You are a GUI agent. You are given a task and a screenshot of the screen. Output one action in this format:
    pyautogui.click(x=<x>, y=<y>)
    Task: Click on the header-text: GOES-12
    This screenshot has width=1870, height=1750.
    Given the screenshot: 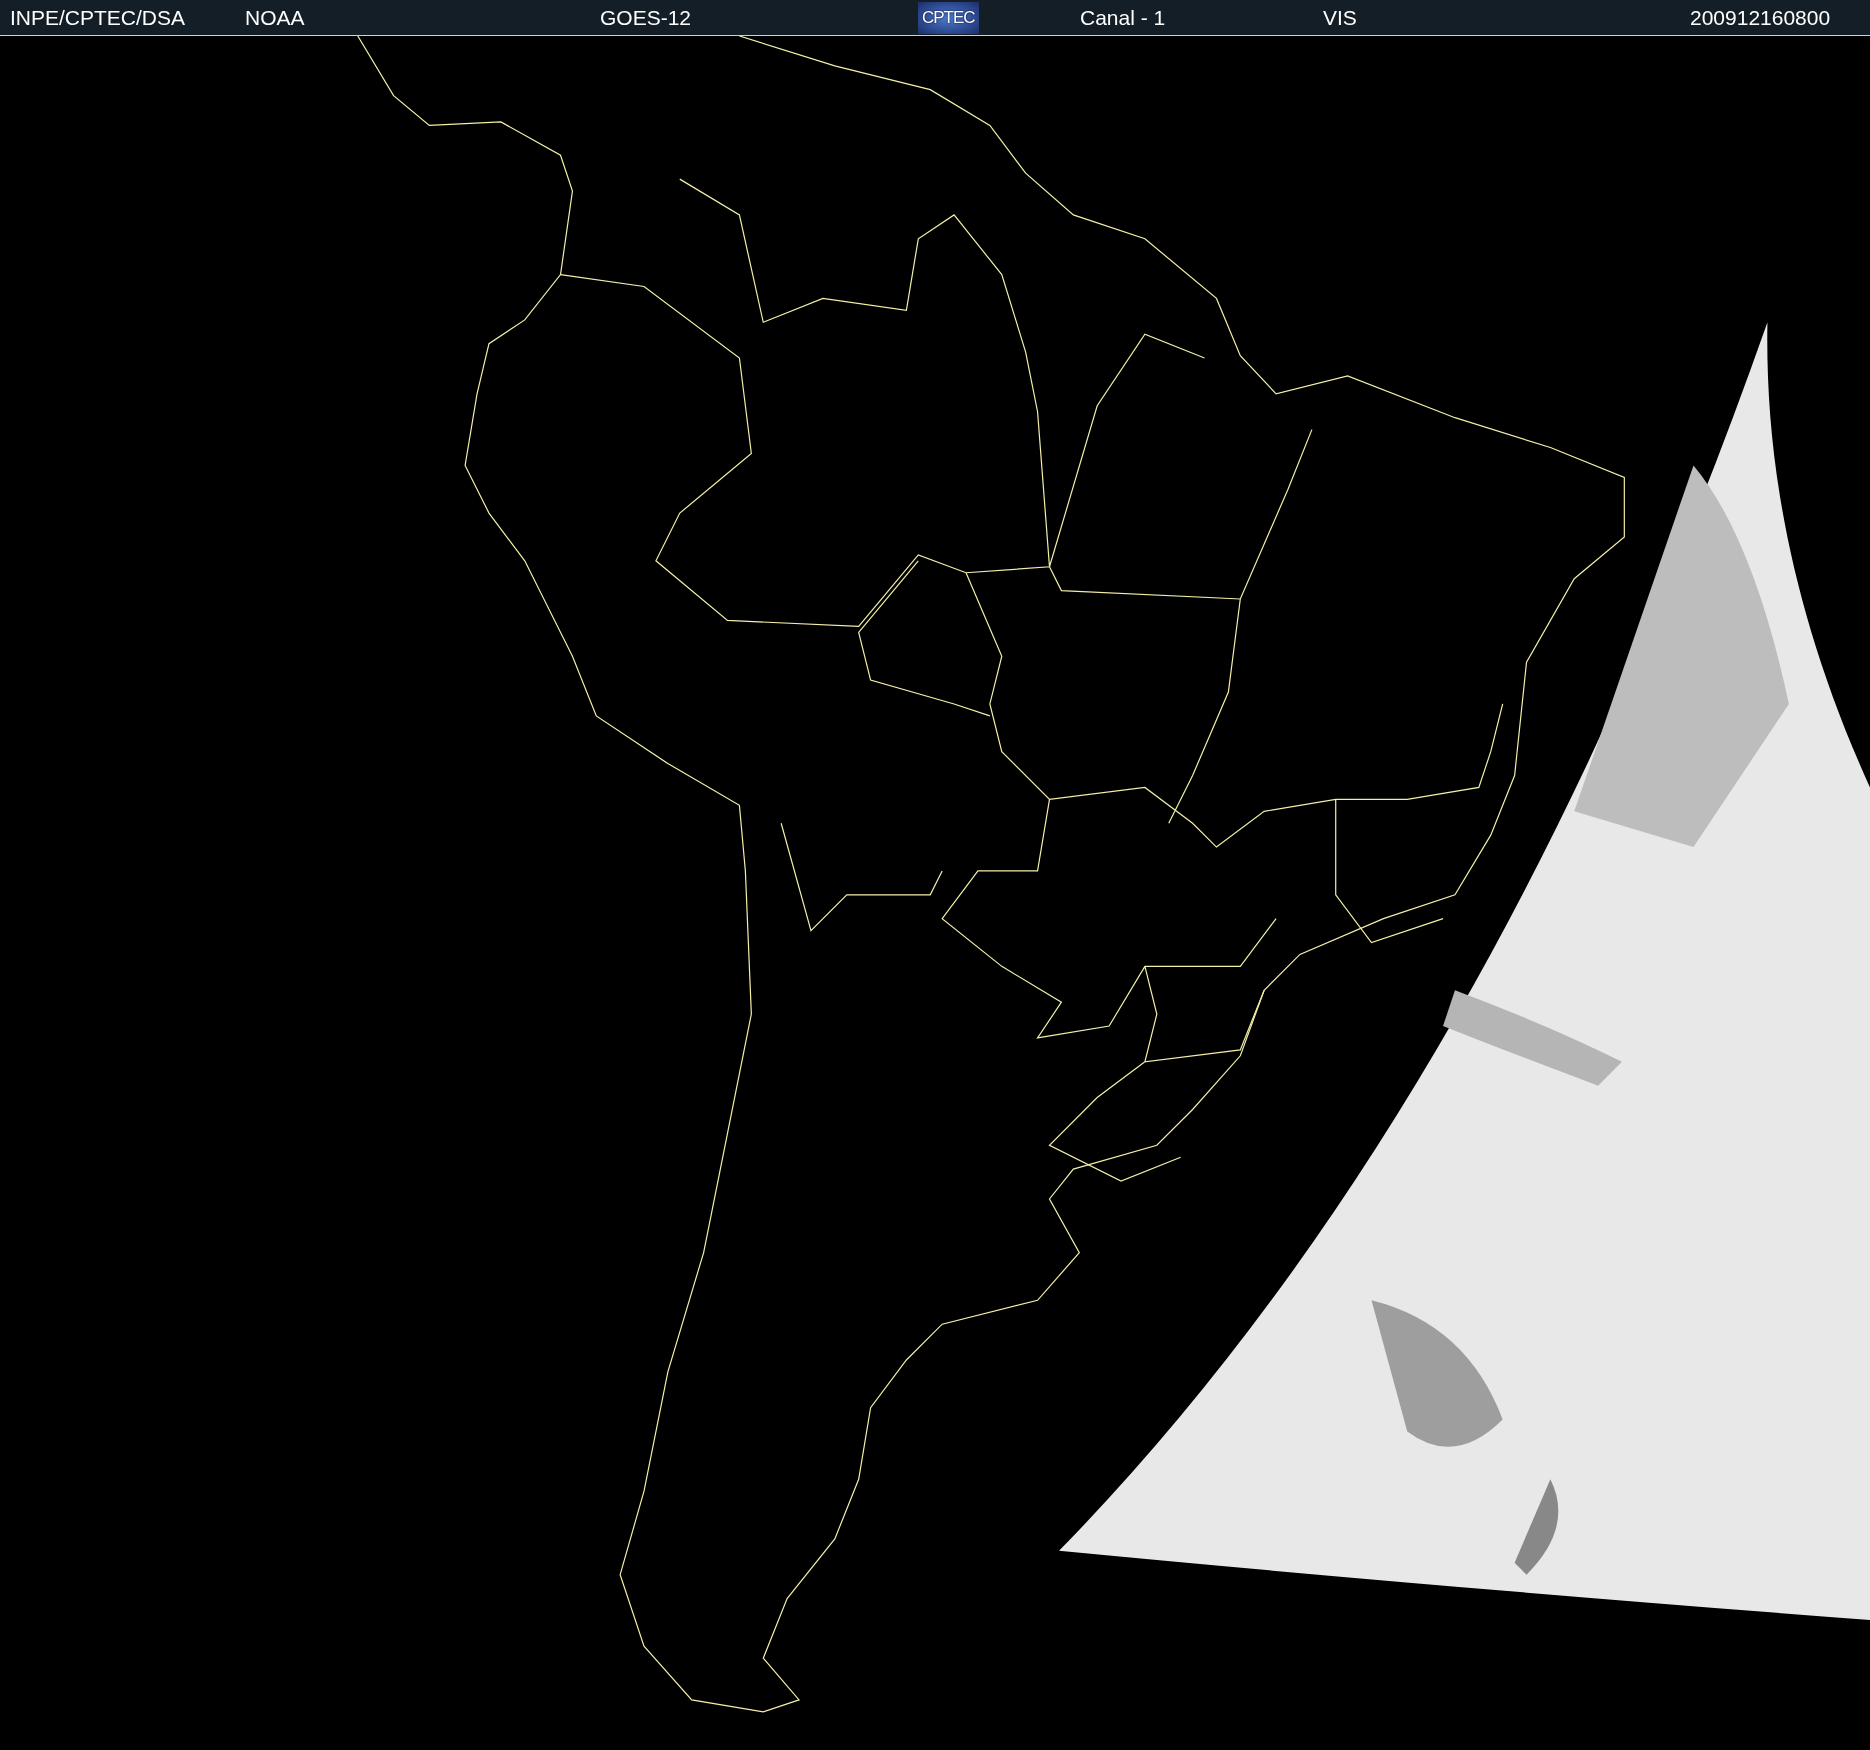 What is the action you would take?
    pyautogui.click(x=646, y=17)
    